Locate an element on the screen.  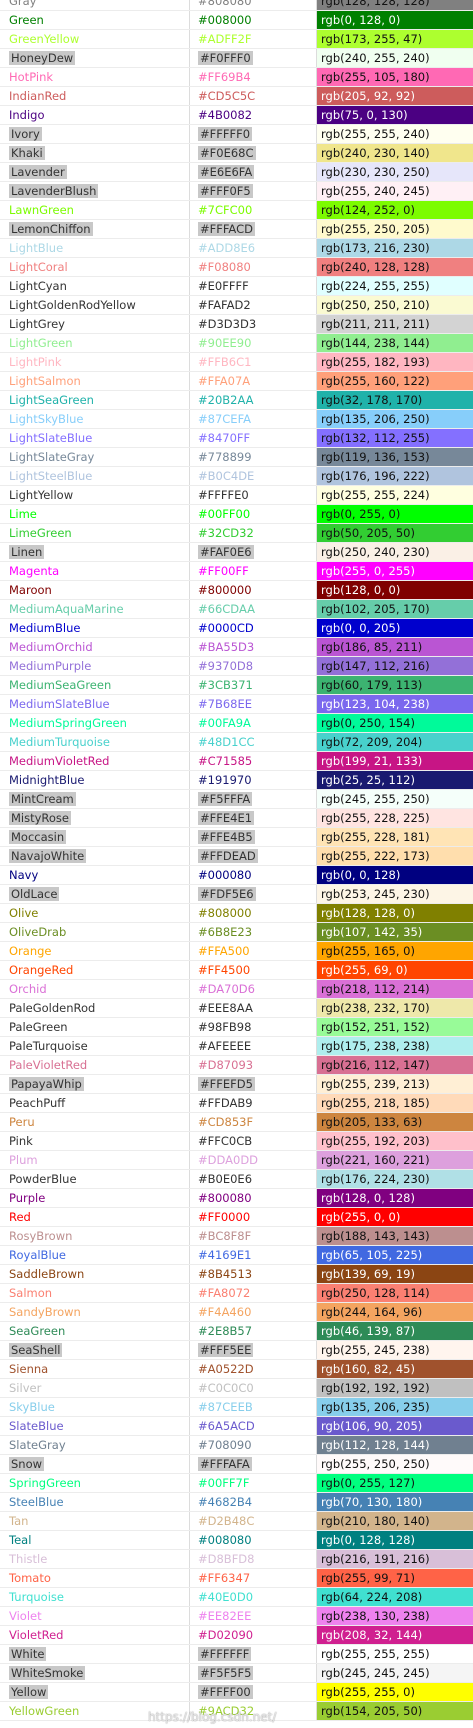
color-rgb-swatch: rgb(173, 216, 230) is located at coordinates (395, 248).